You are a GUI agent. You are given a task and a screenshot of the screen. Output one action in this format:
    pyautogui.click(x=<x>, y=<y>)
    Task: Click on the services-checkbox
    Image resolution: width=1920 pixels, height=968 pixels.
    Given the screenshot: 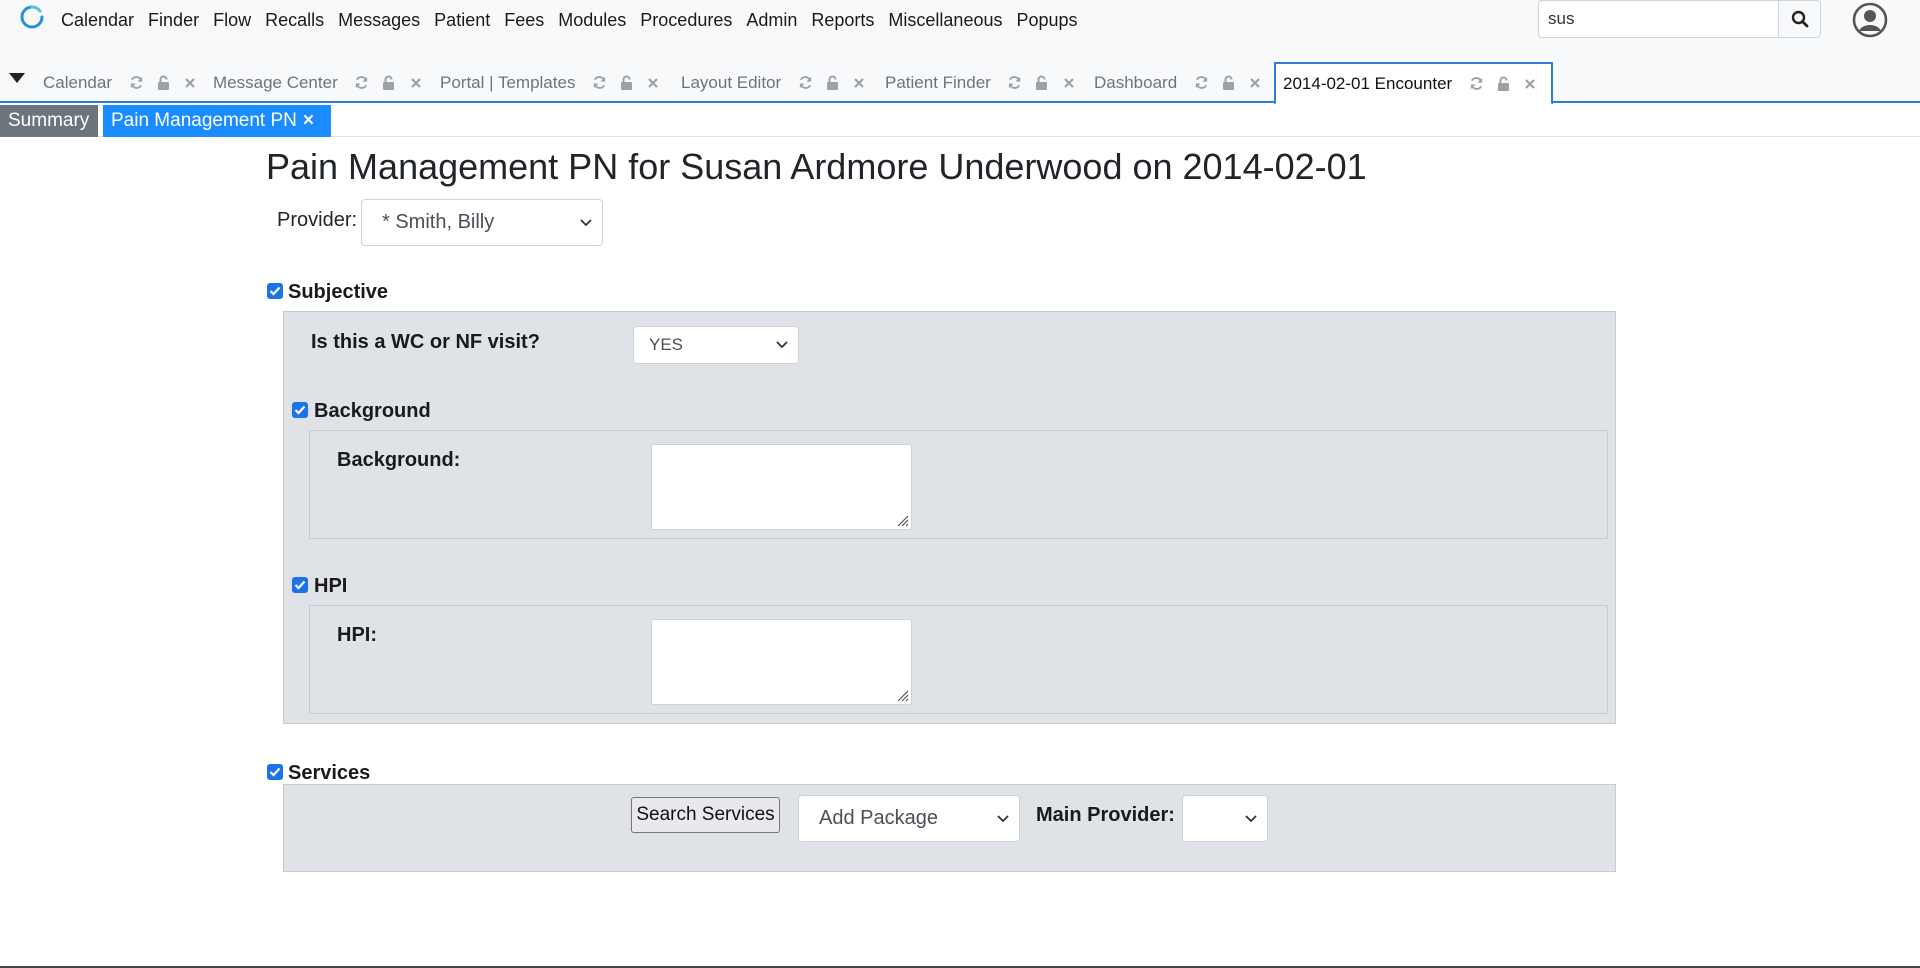 What is the action you would take?
    pyautogui.click(x=275, y=772)
    